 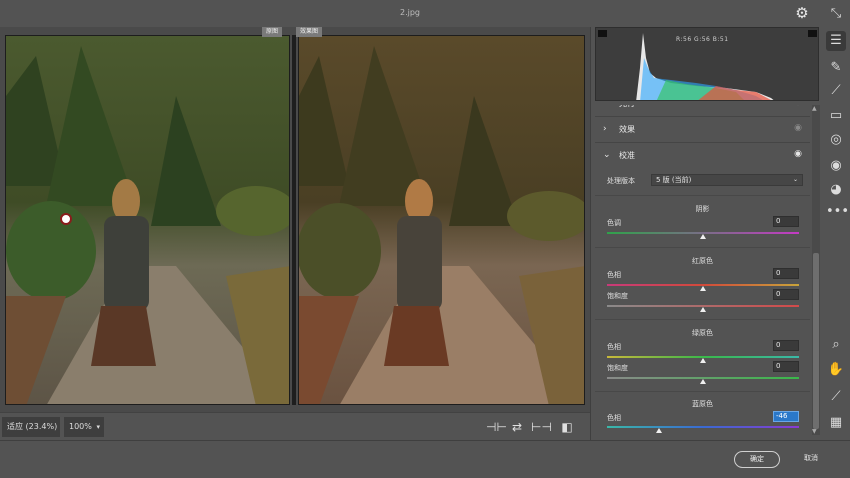 I want to click on zoom-select: 100% ▾, so click(x=84, y=427).